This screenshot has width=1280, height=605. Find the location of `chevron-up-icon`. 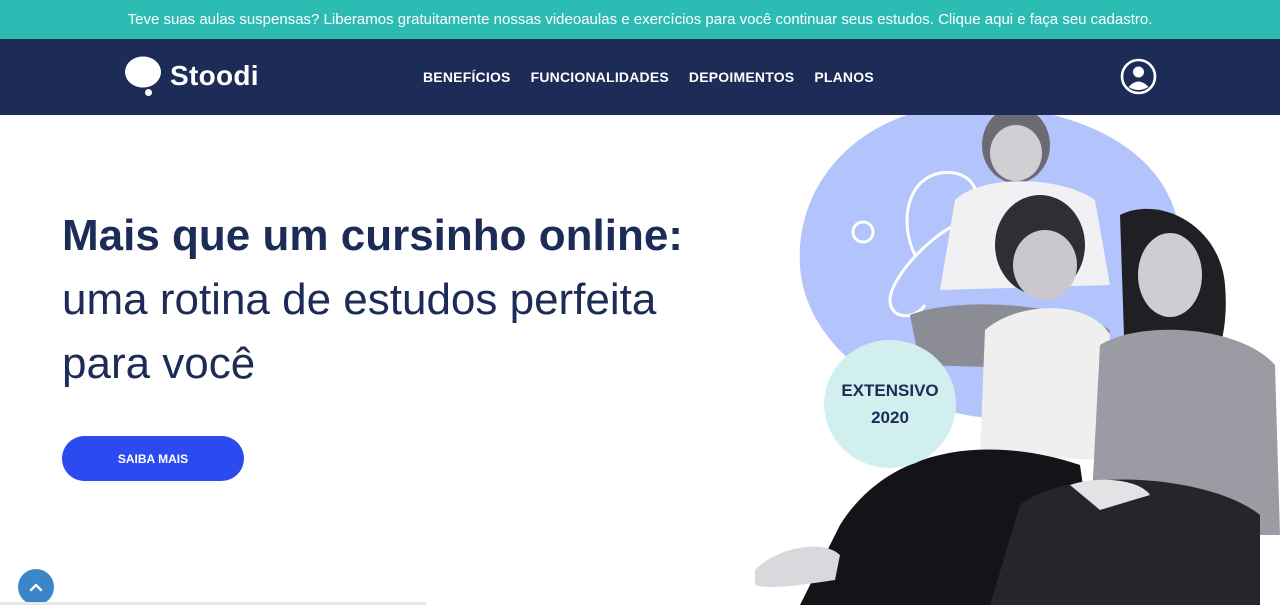

chevron-up-icon is located at coordinates (36, 587).